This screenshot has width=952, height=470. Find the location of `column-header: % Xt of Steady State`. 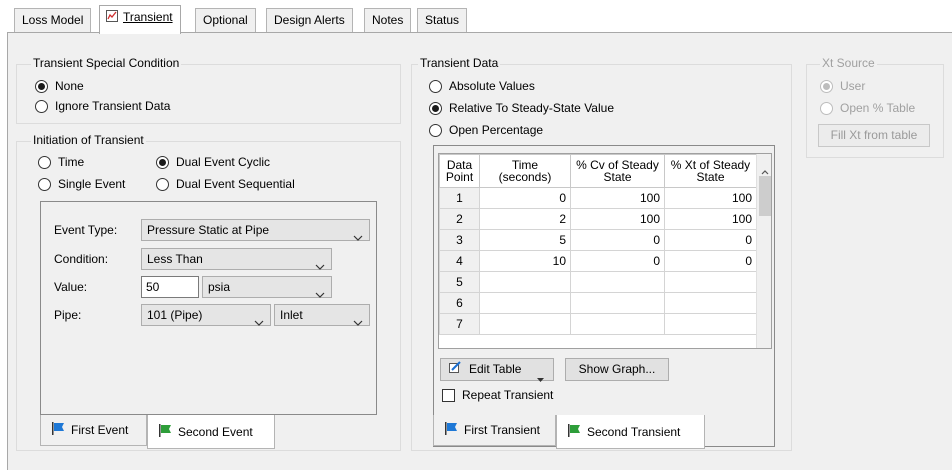

column-header: % Xt of Steady State is located at coordinates (710, 171).